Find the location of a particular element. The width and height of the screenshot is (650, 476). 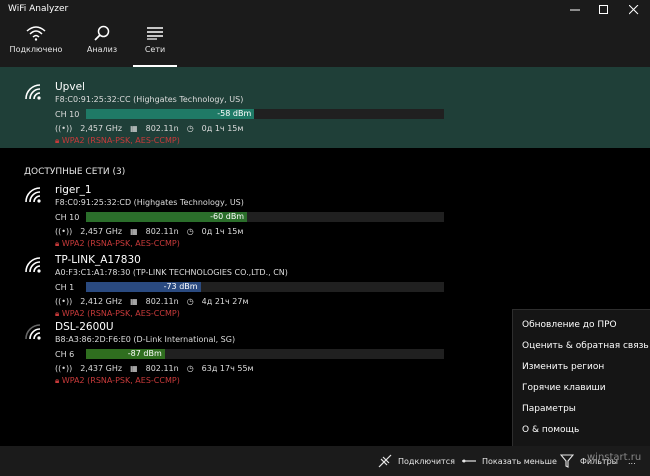

close-button is located at coordinates (634, 10).